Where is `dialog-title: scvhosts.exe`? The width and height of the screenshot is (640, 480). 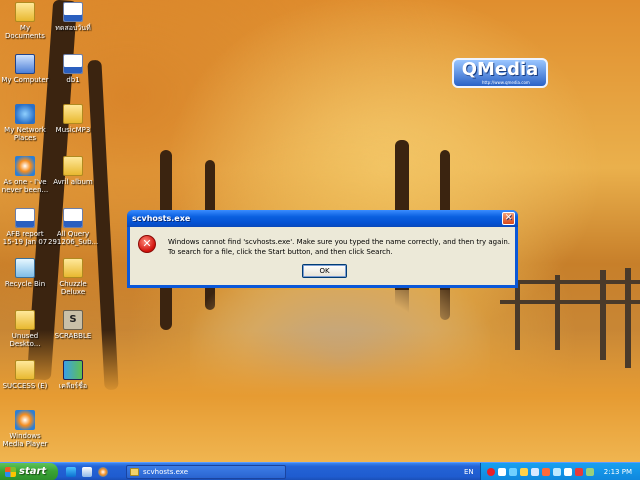 dialog-title: scvhosts.exe is located at coordinates (161, 218).